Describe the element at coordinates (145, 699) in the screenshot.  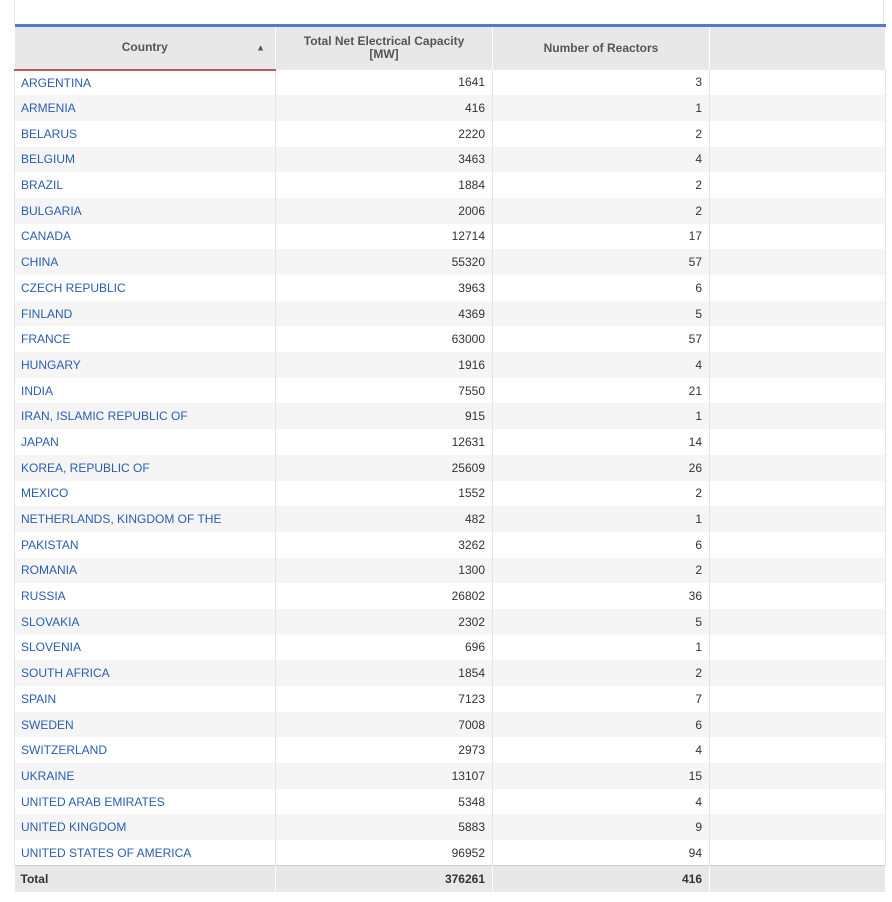
I see `country-cell: SPAIN` at that location.